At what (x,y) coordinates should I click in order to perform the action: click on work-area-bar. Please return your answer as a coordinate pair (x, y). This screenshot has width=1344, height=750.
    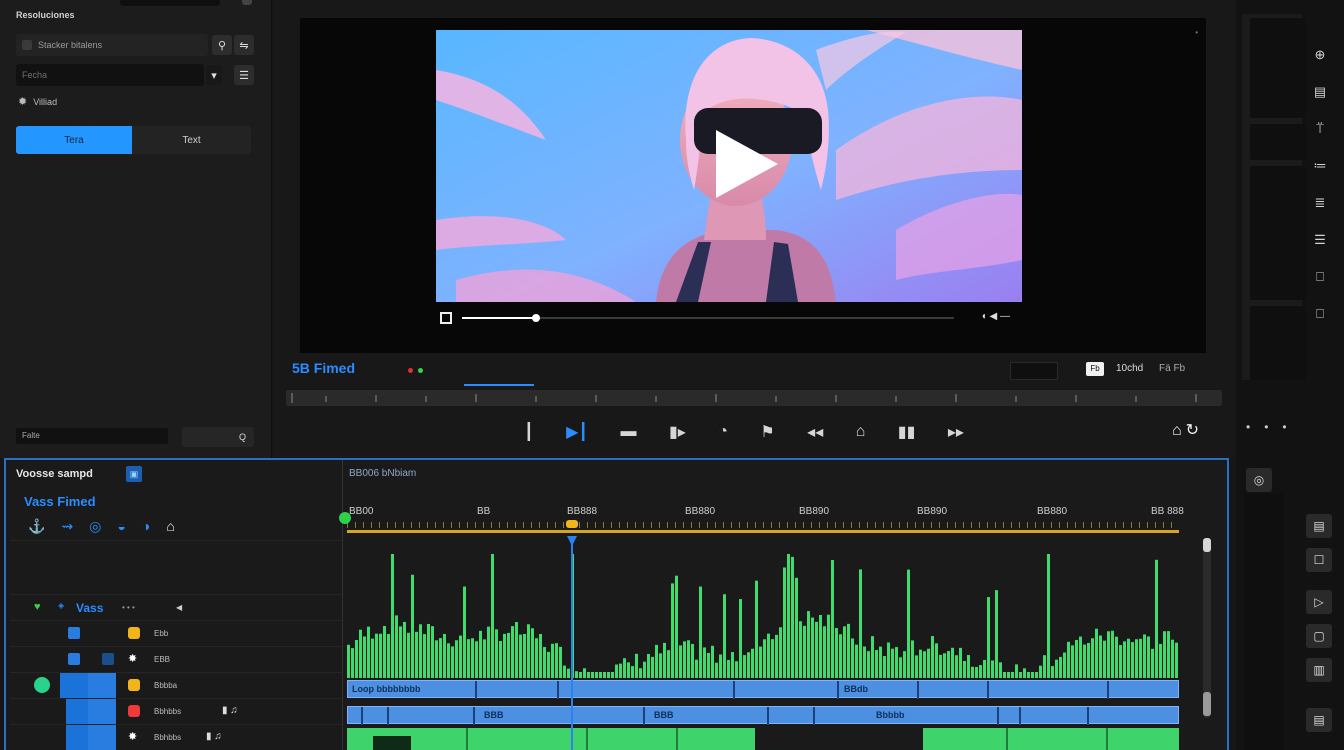
    Looking at the image, I should click on (763, 531).